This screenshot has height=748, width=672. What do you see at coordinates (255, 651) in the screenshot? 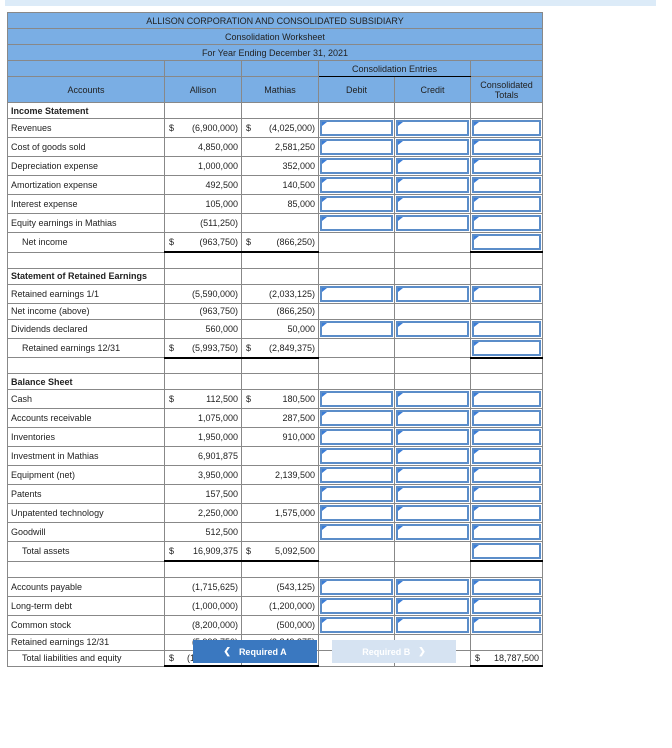
I see `required-a-button: ❮ Required A` at bounding box center [255, 651].